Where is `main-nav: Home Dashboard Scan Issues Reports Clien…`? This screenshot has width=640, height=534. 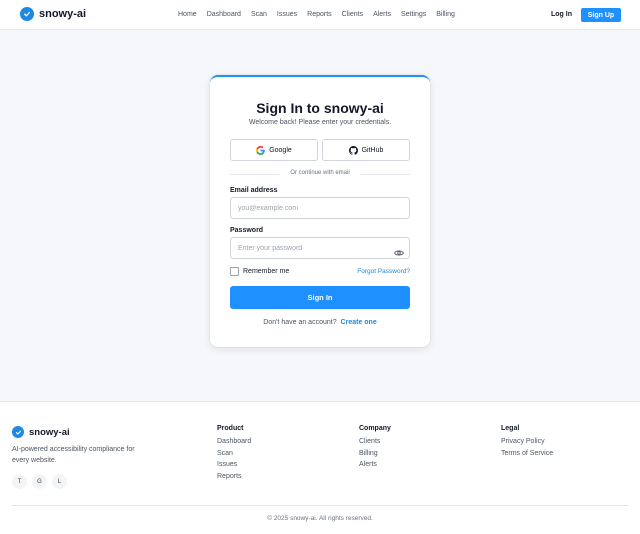
main-nav: Home Dashboard Scan Issues Reports Clien… is located at coordinates (316, 14).